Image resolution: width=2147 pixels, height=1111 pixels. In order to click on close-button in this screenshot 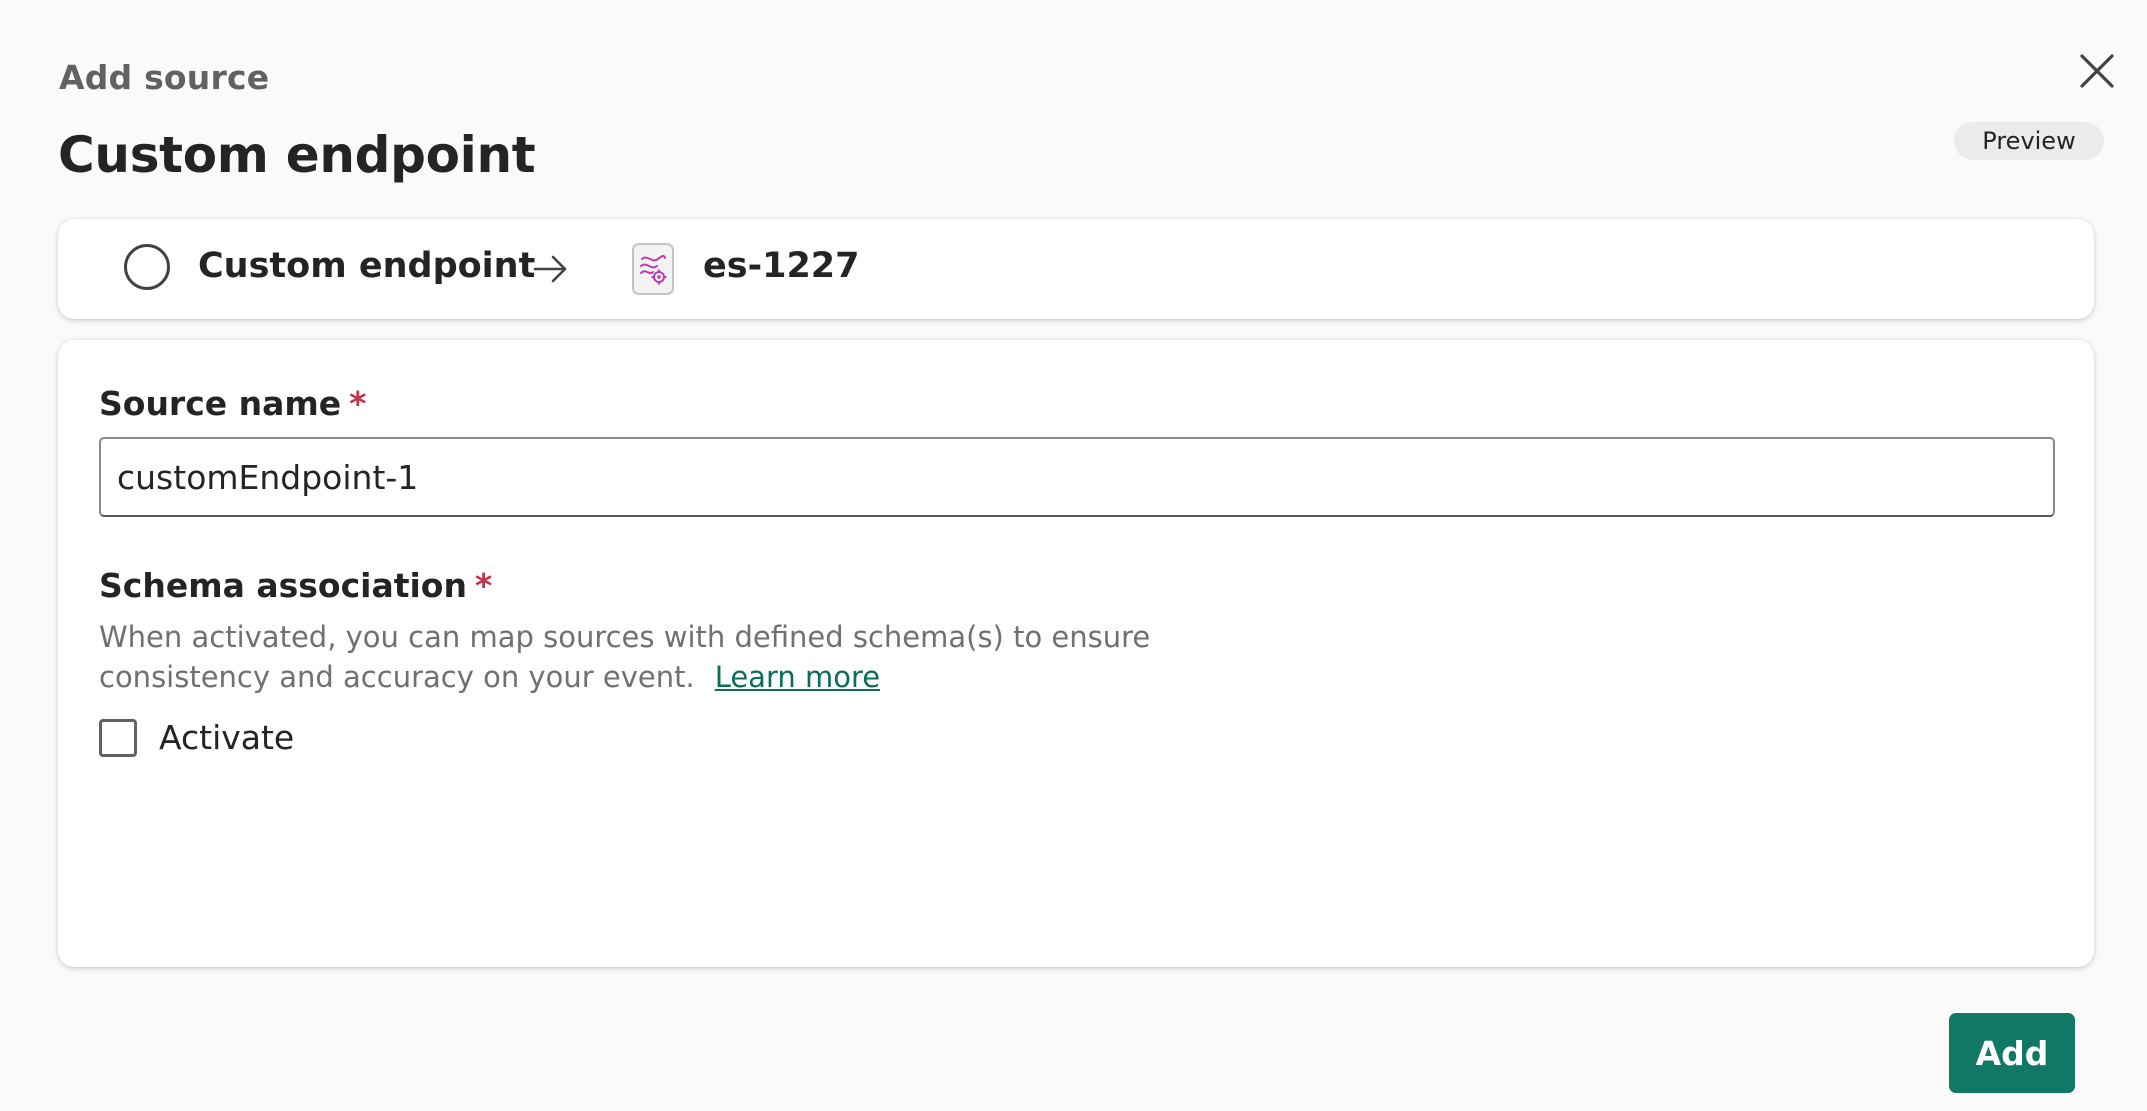, I will do `click(2097, 71)`.